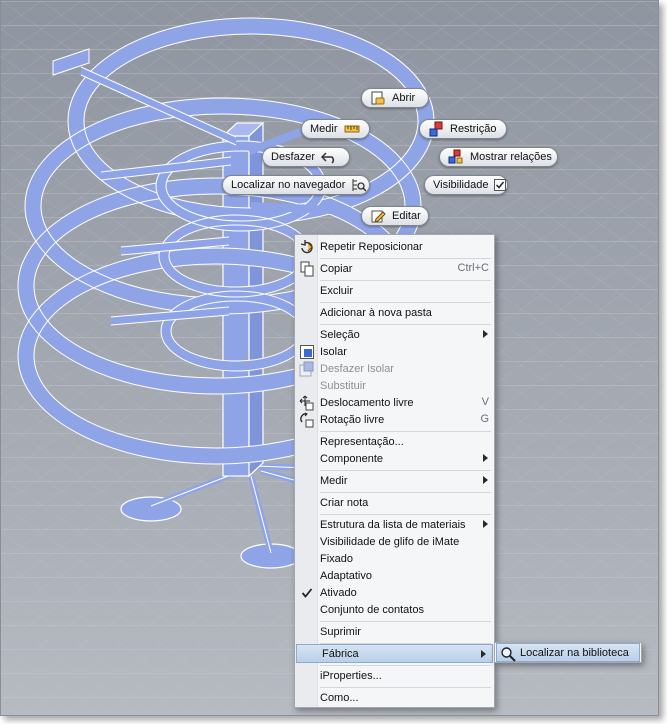 This screenshot has width=667, height=724. Describe the element at coordinates (340, 631) in the screenshot. I see `menu-item-label: Suprimir` at that location.